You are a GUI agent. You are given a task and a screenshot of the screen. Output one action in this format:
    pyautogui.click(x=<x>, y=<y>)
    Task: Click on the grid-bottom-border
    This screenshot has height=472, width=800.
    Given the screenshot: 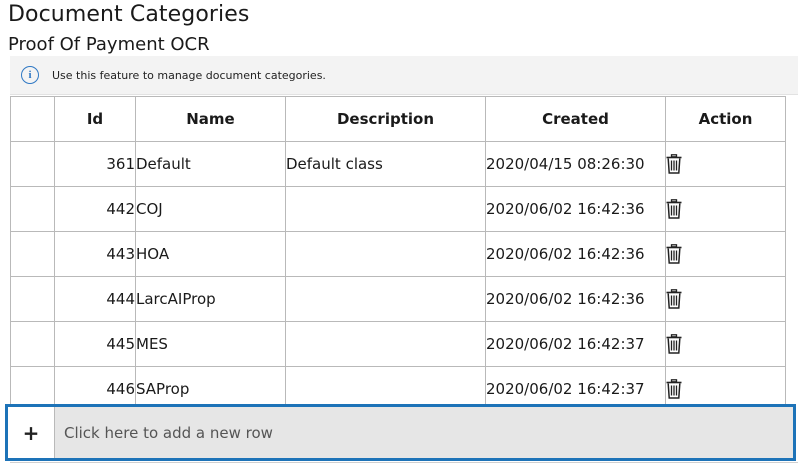 What is the action you would take?
    pyautogui.click(x=404, y=462)
    